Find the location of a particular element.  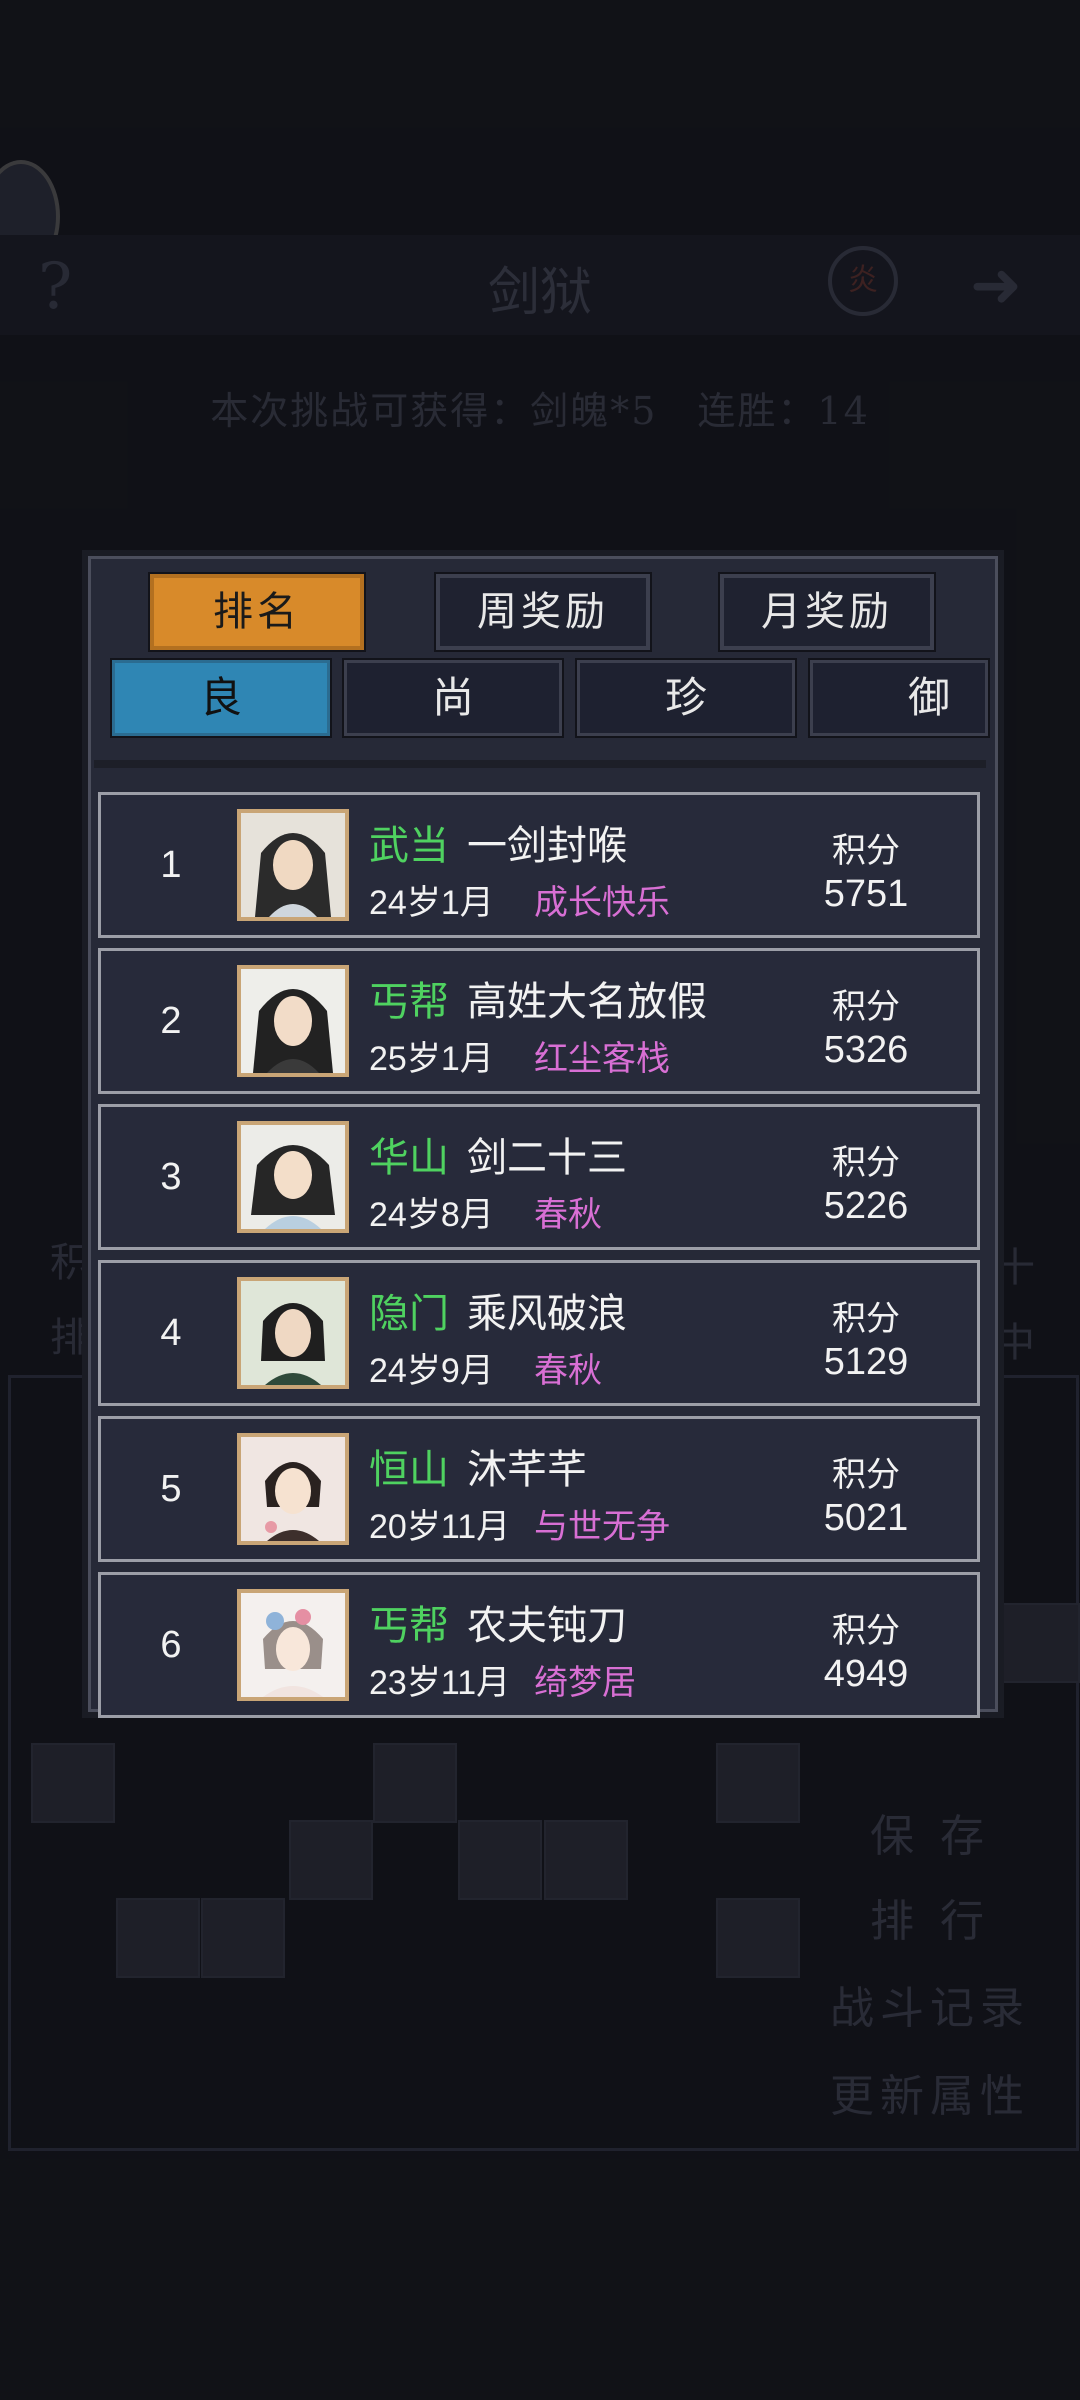

score-value: 5226 is located at coordinates (866, 1206).